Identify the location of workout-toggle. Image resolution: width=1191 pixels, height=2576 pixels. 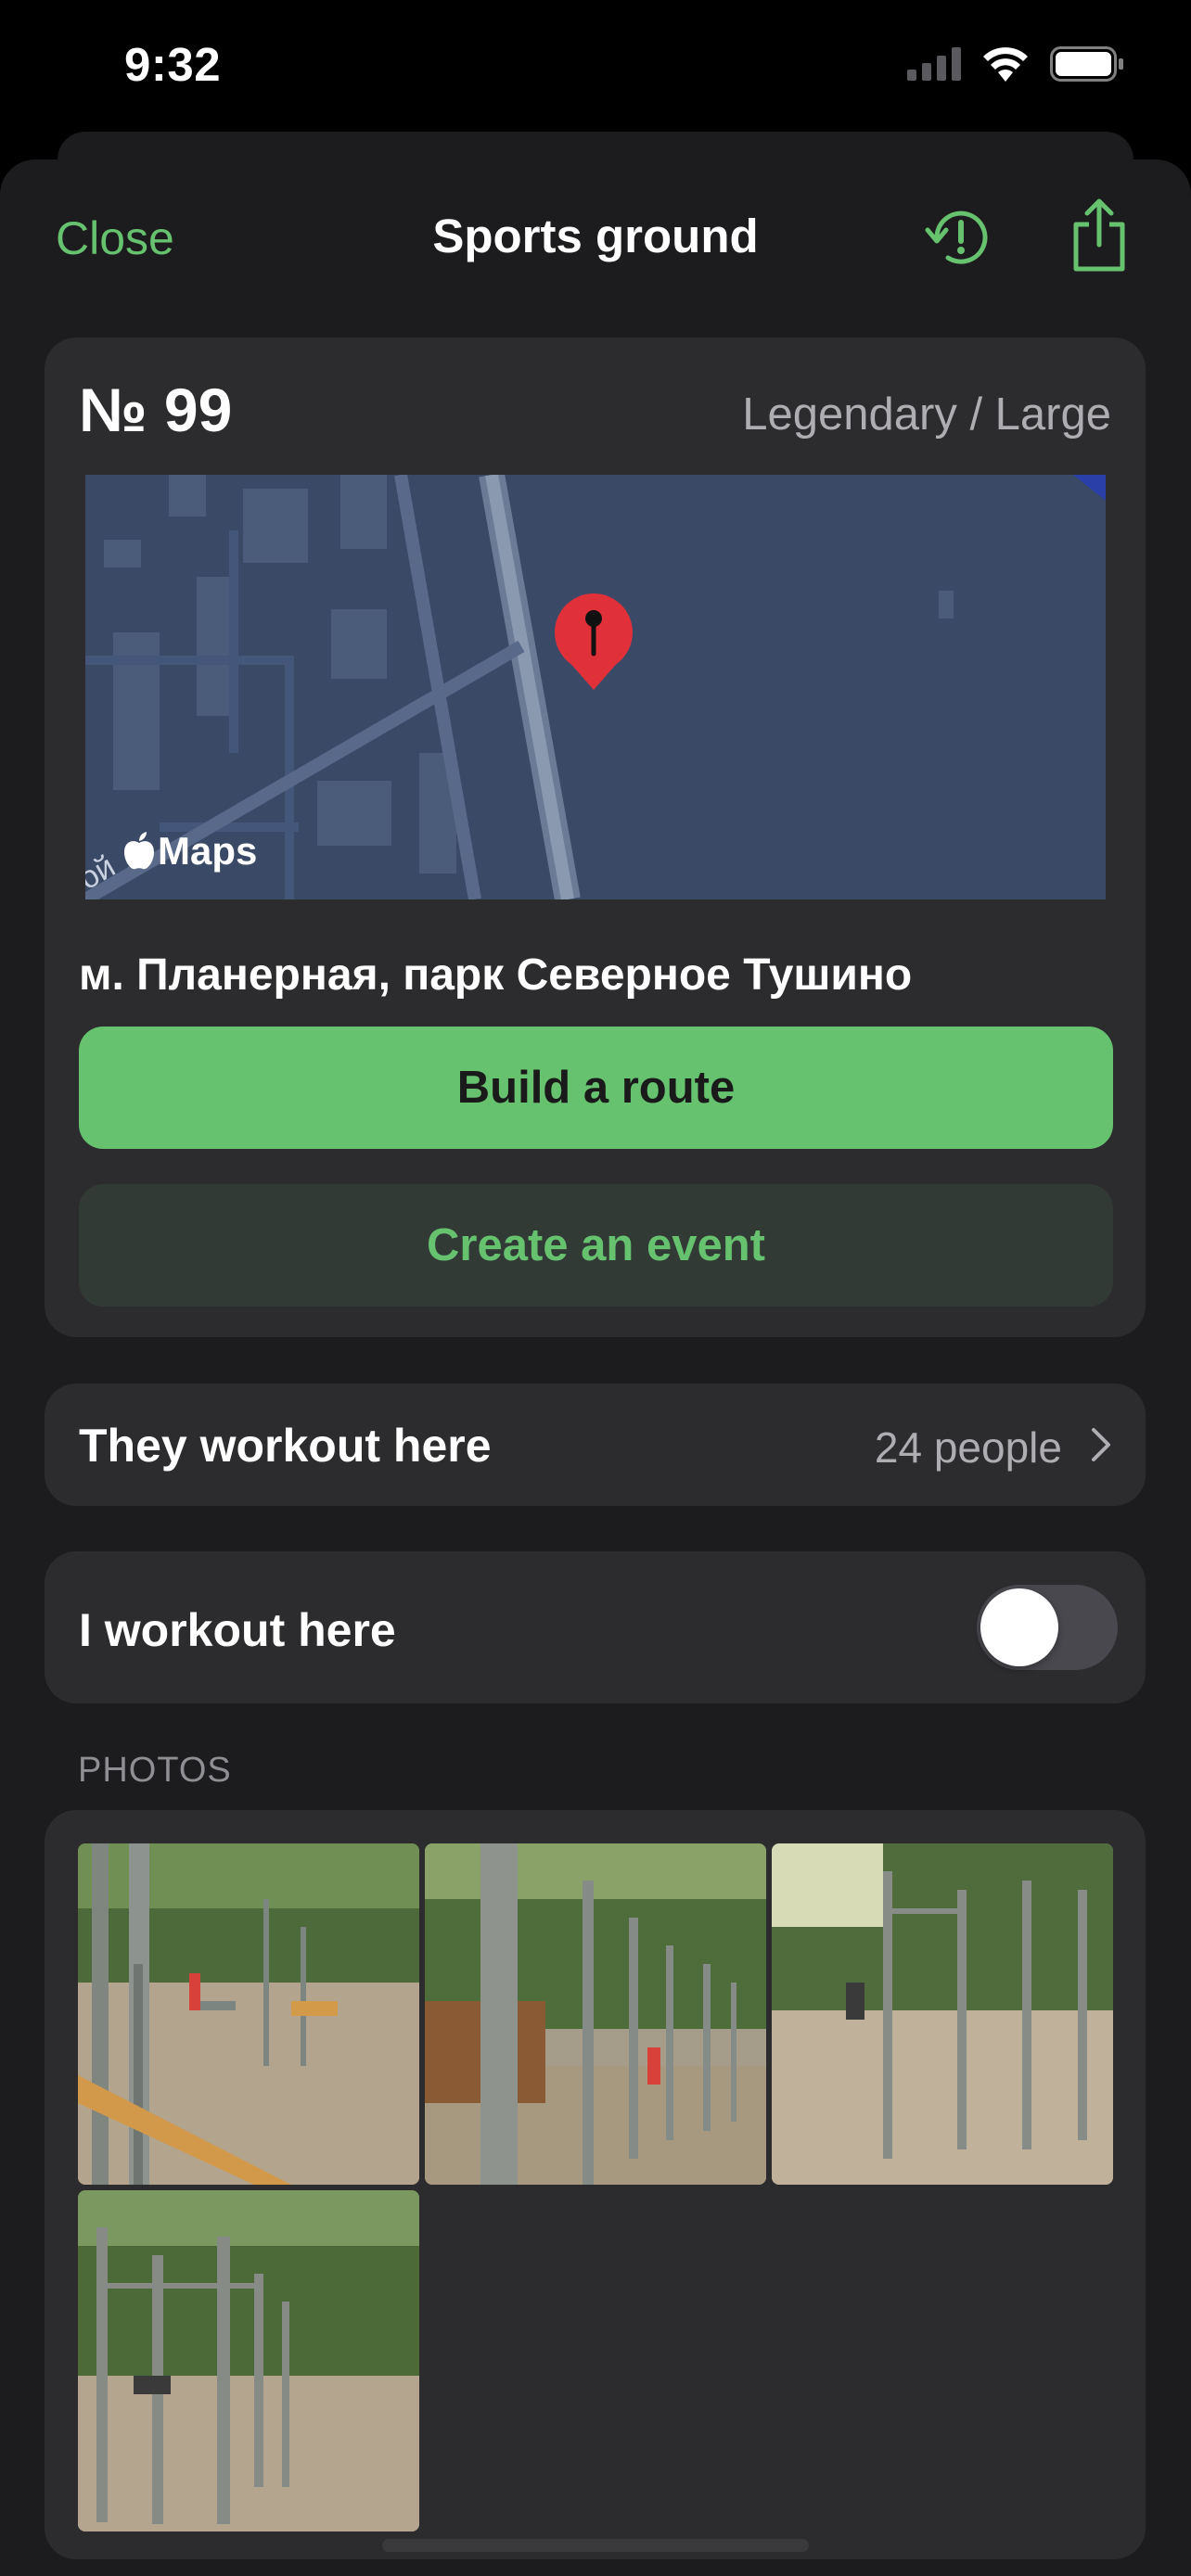
(1047, 1627).